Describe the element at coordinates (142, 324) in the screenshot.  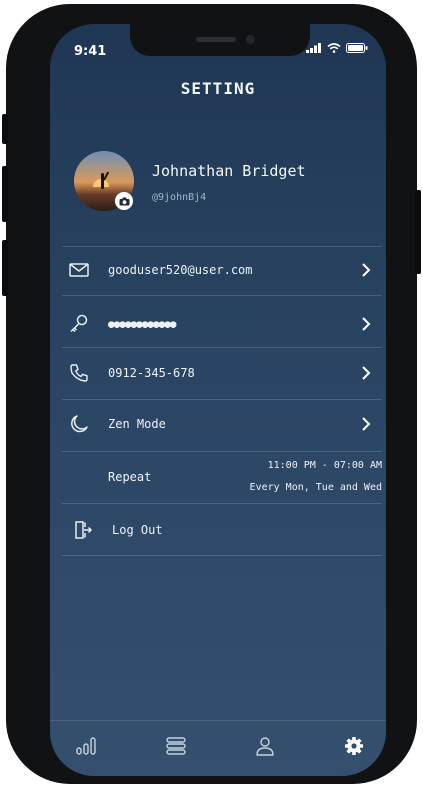
I see `password-value: ●●●●●●●●●●●●` at that location.